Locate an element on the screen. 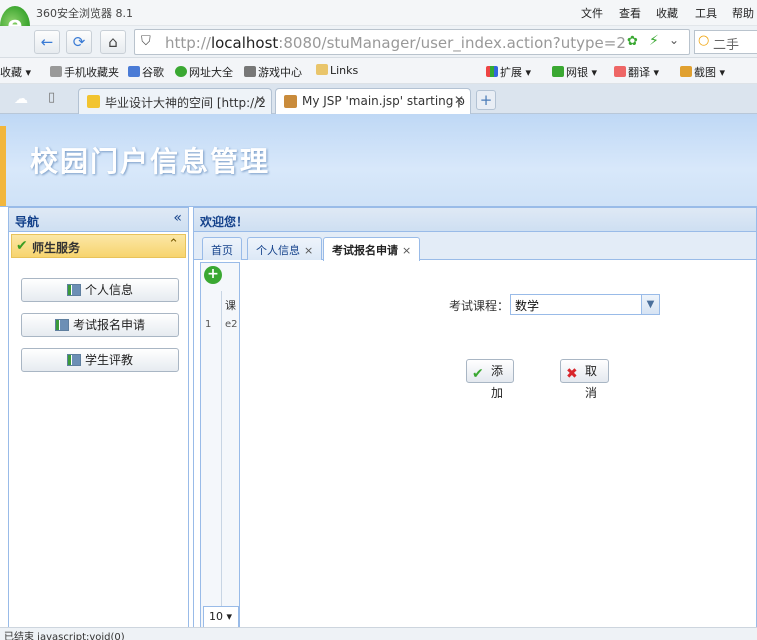  data-grid: + 课 1 e2 10 ▾ is located at coordinates (220, 450).